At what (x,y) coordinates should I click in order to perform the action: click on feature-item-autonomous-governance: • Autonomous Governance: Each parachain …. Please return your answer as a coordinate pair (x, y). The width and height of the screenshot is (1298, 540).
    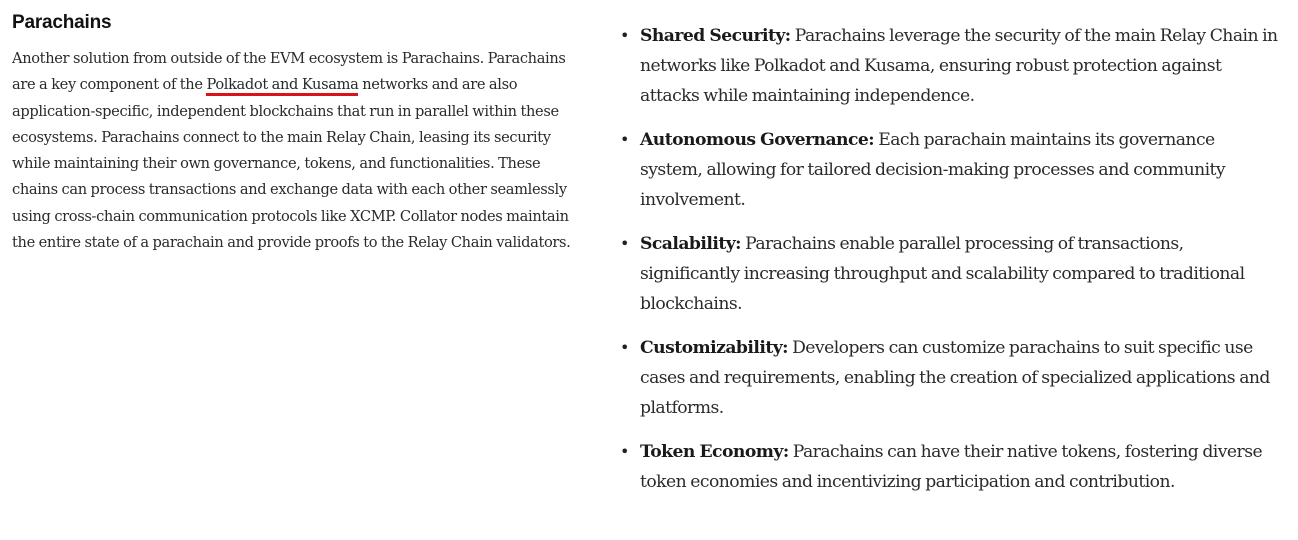
    Looking at the image, I should click on (950, 170).